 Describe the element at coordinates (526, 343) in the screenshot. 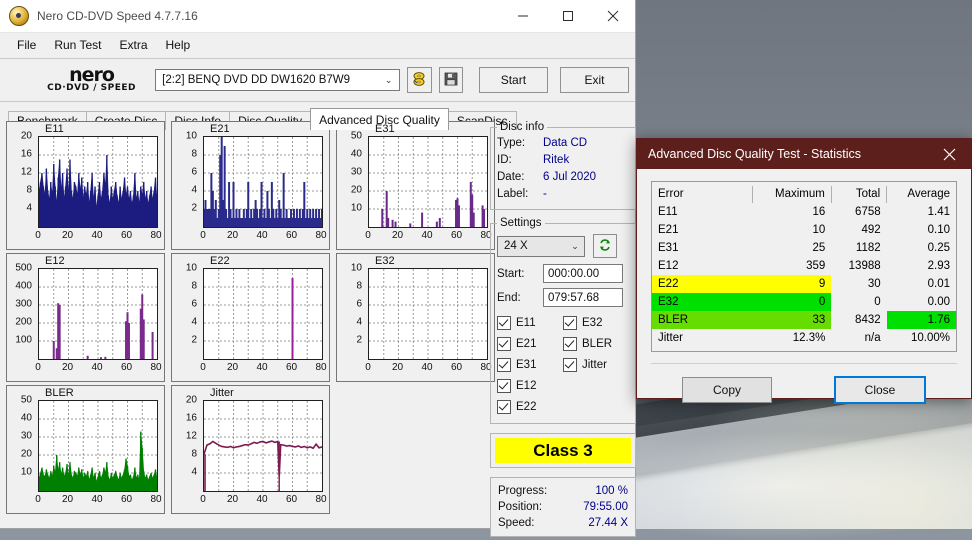

I see `checkbox-label-e21: E21` at that location.